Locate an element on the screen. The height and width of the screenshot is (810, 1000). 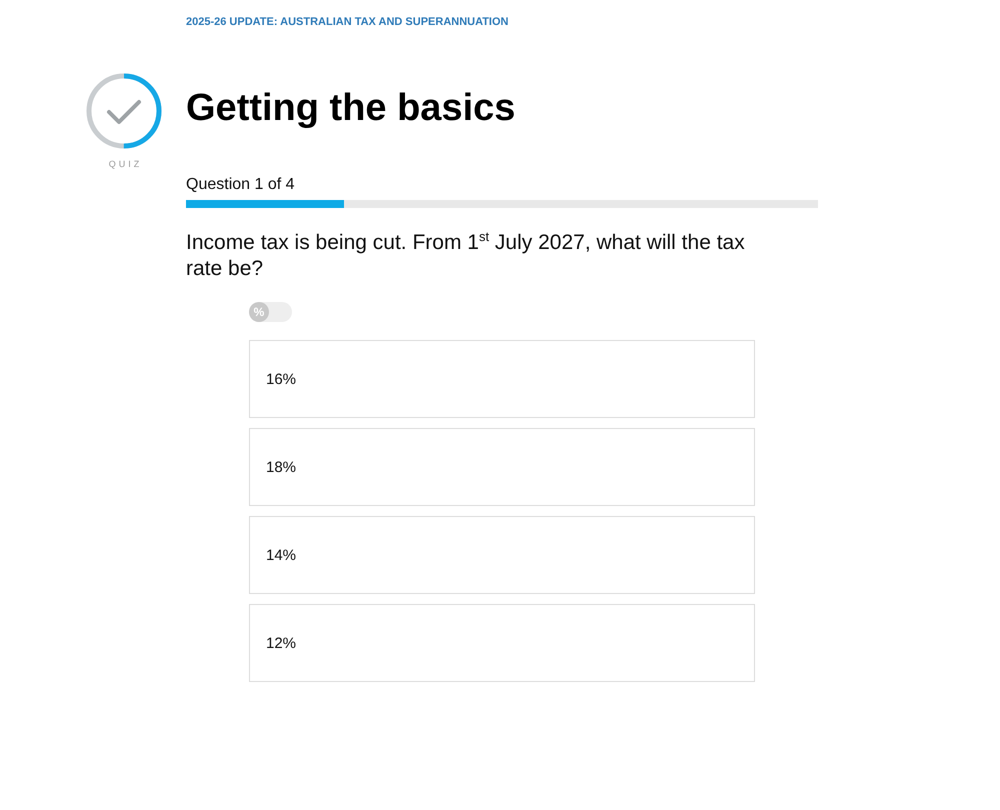
answer-option: 16% is located at coordinates (502, 379).